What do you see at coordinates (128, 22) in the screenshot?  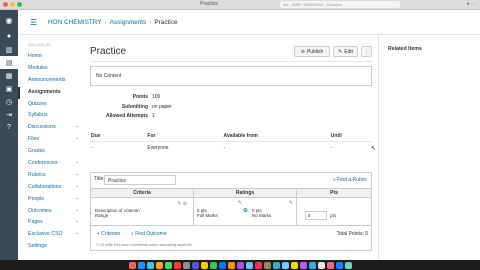 I see `breadcrumb-assignments-link: Assignments` at bounding box center [128, 22].